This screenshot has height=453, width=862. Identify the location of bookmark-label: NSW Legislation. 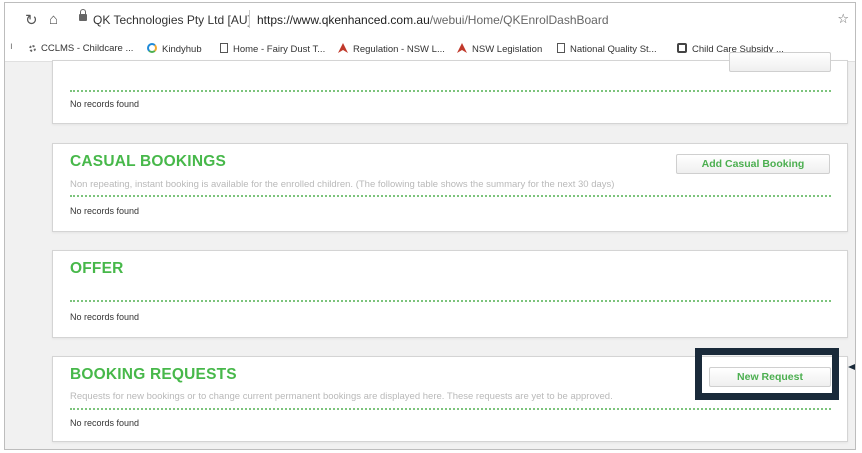
(507, 49).